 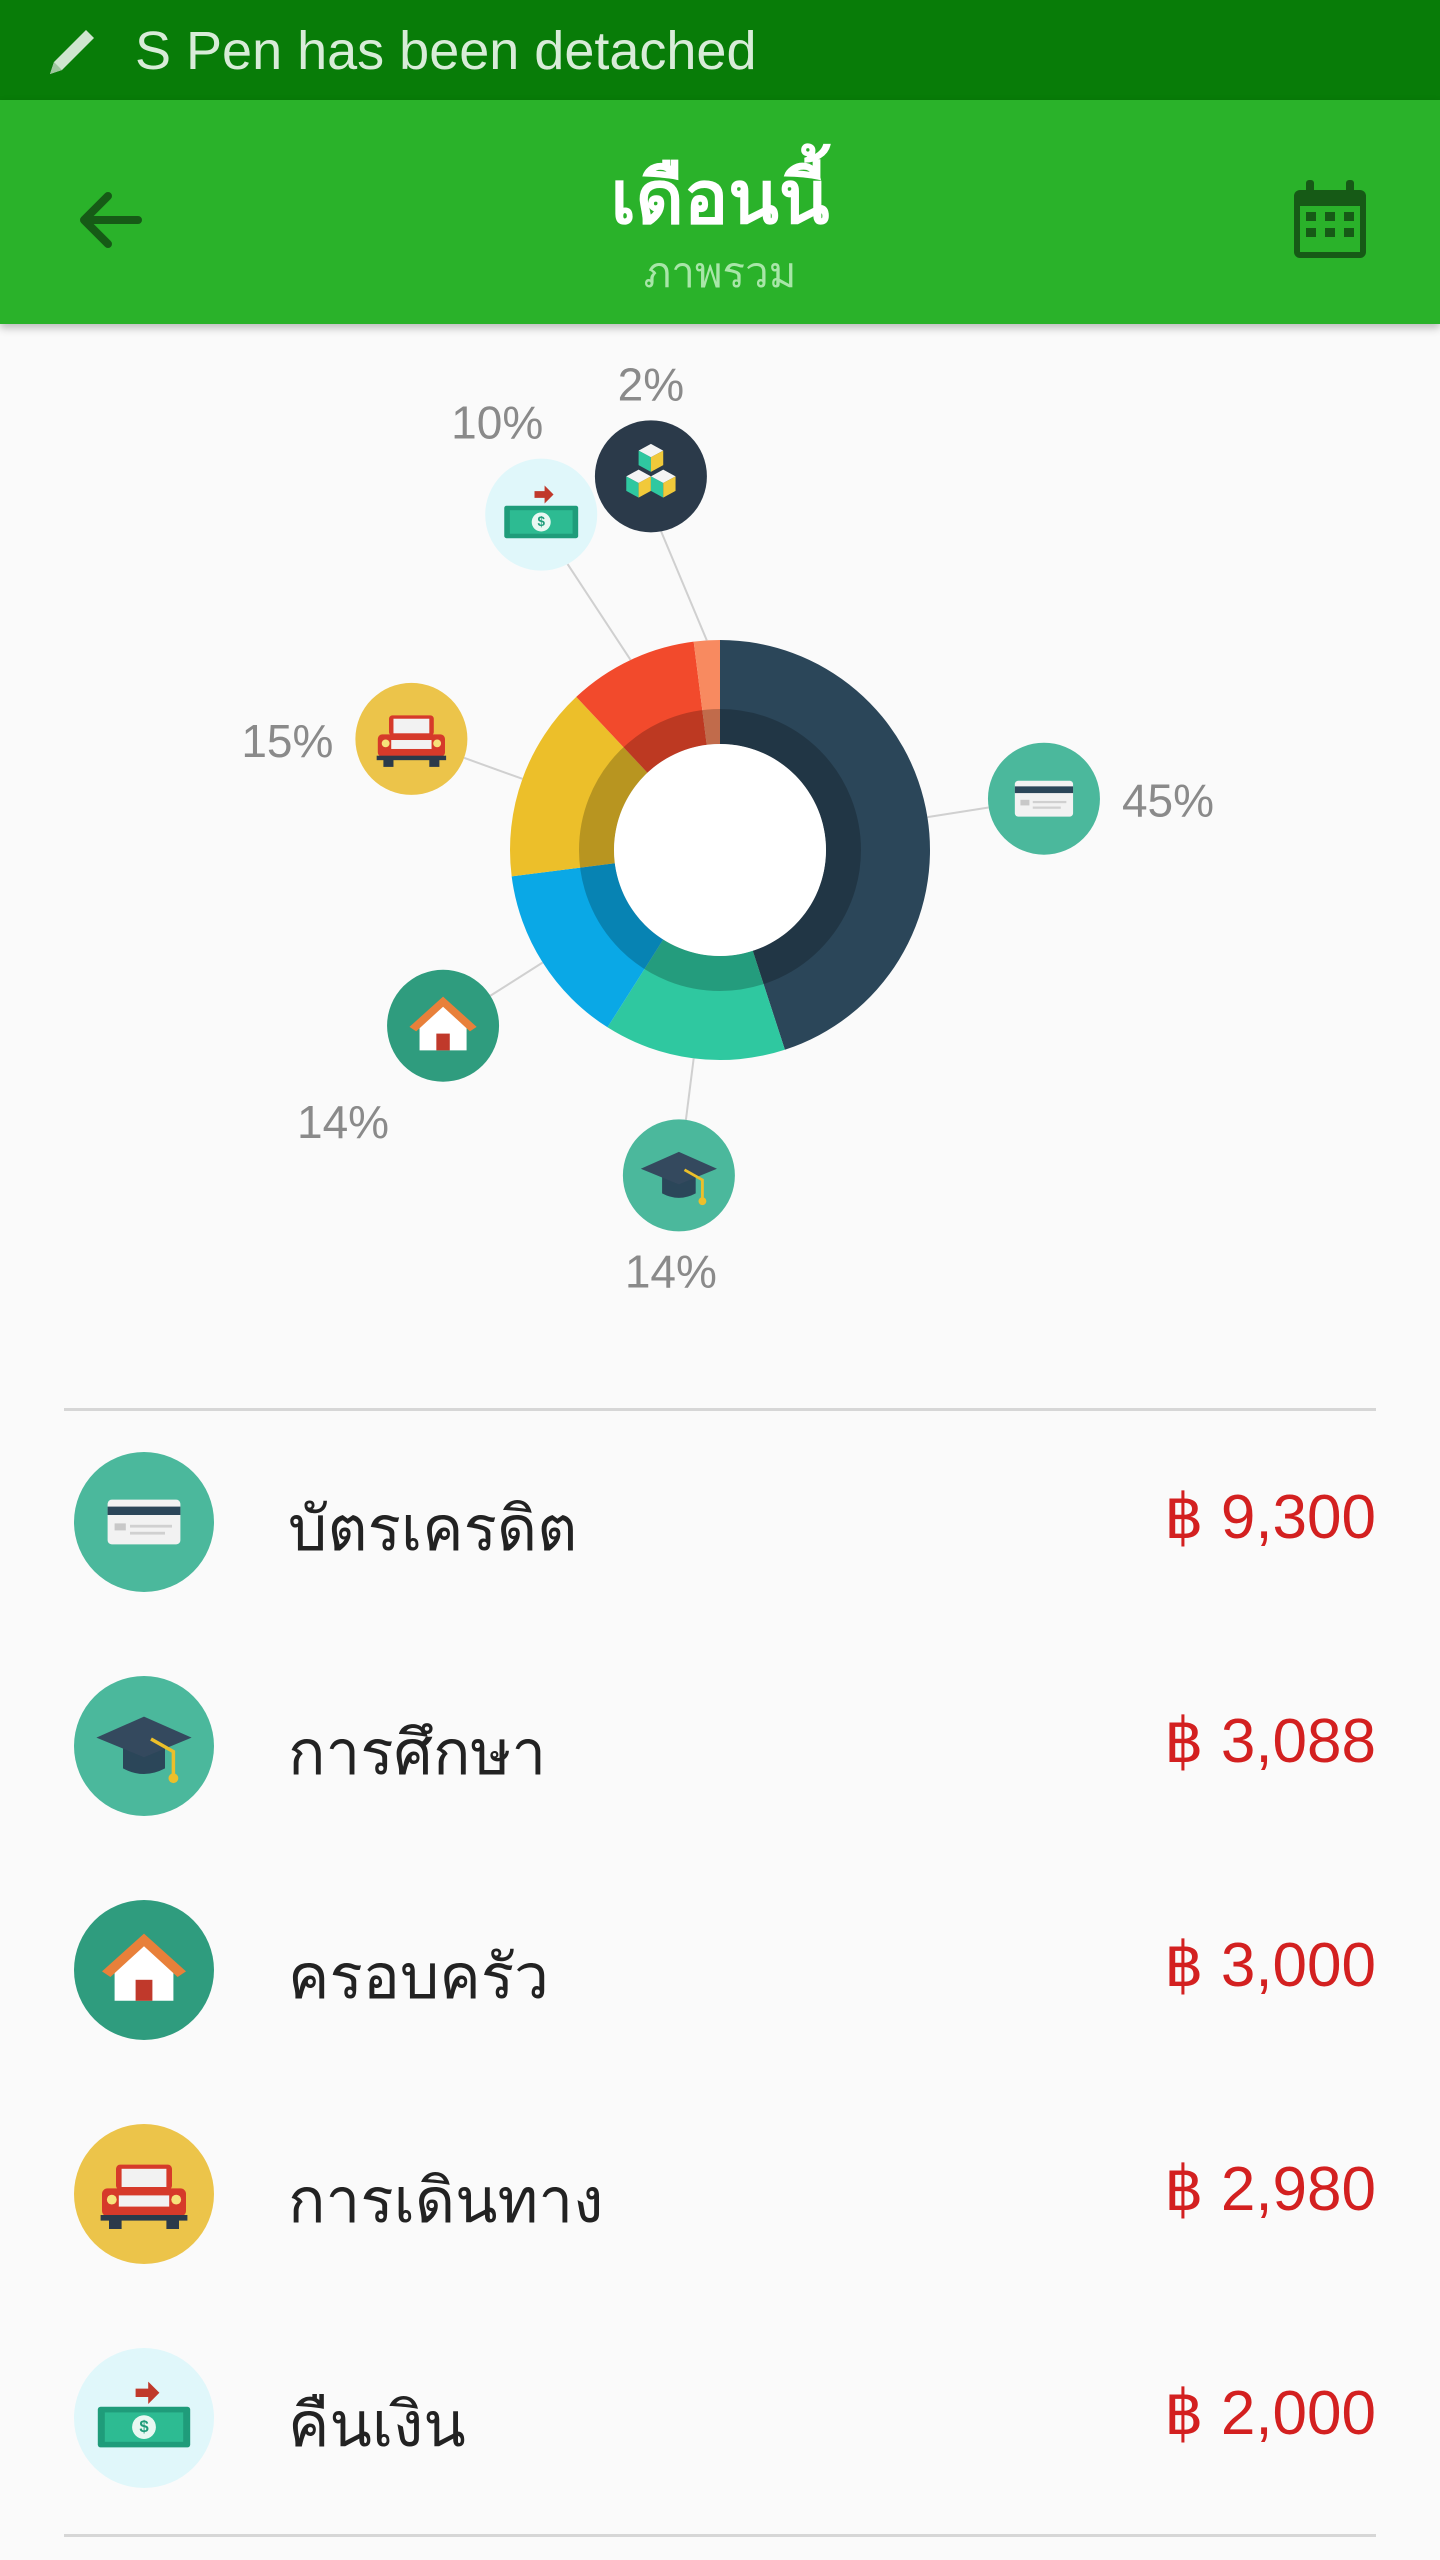 What do you see at coordinates (1270, 1965) in the screenshot?
I see `category-amount: ฿ 3,000` at bounding box center [1270, 1965].